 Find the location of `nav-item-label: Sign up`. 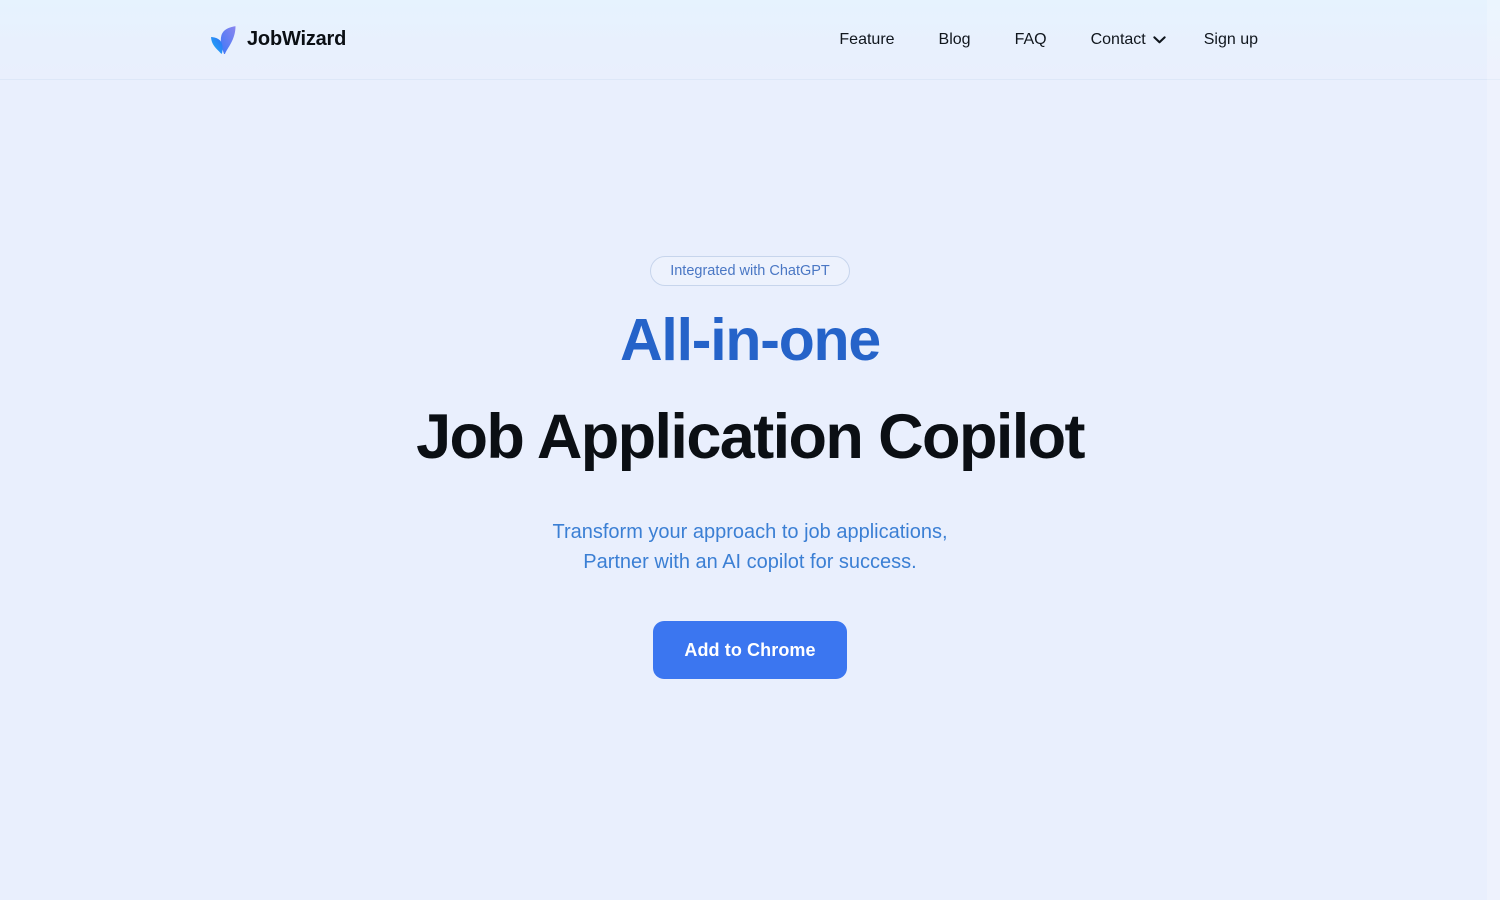

nav-item-label: Sign up is located at coordinates (1230, 39).